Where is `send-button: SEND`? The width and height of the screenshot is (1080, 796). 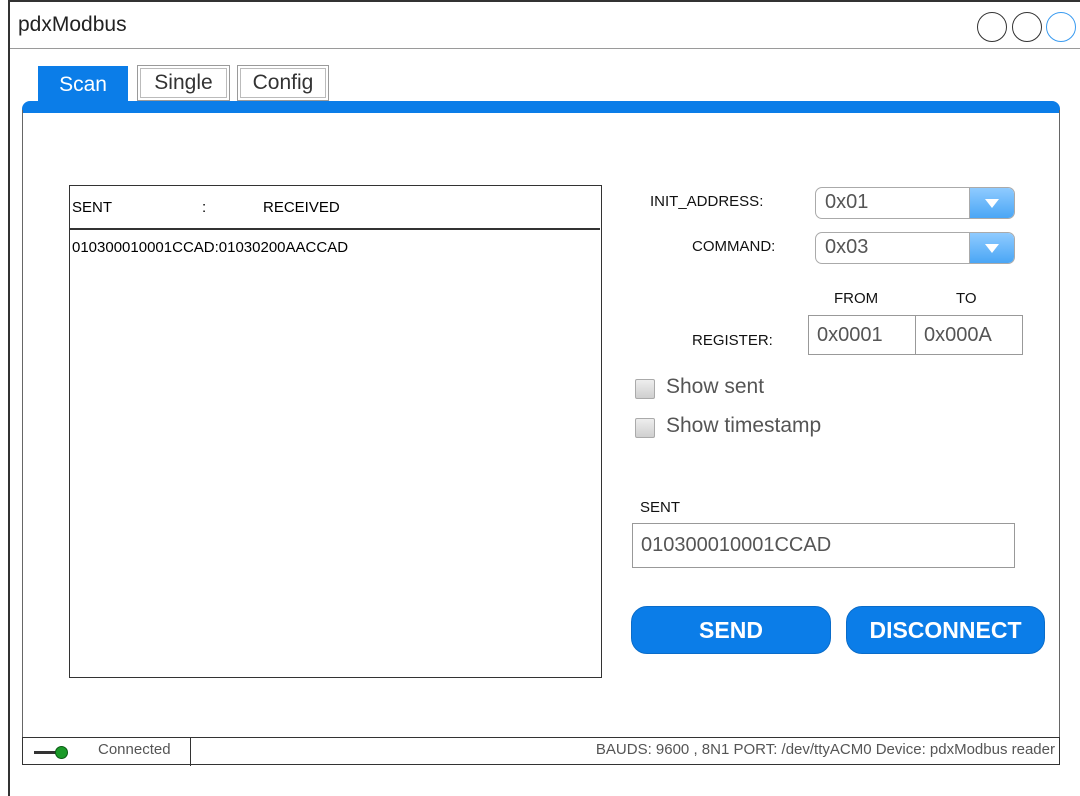 send-button: SEND is located at coordinates (731, 630).